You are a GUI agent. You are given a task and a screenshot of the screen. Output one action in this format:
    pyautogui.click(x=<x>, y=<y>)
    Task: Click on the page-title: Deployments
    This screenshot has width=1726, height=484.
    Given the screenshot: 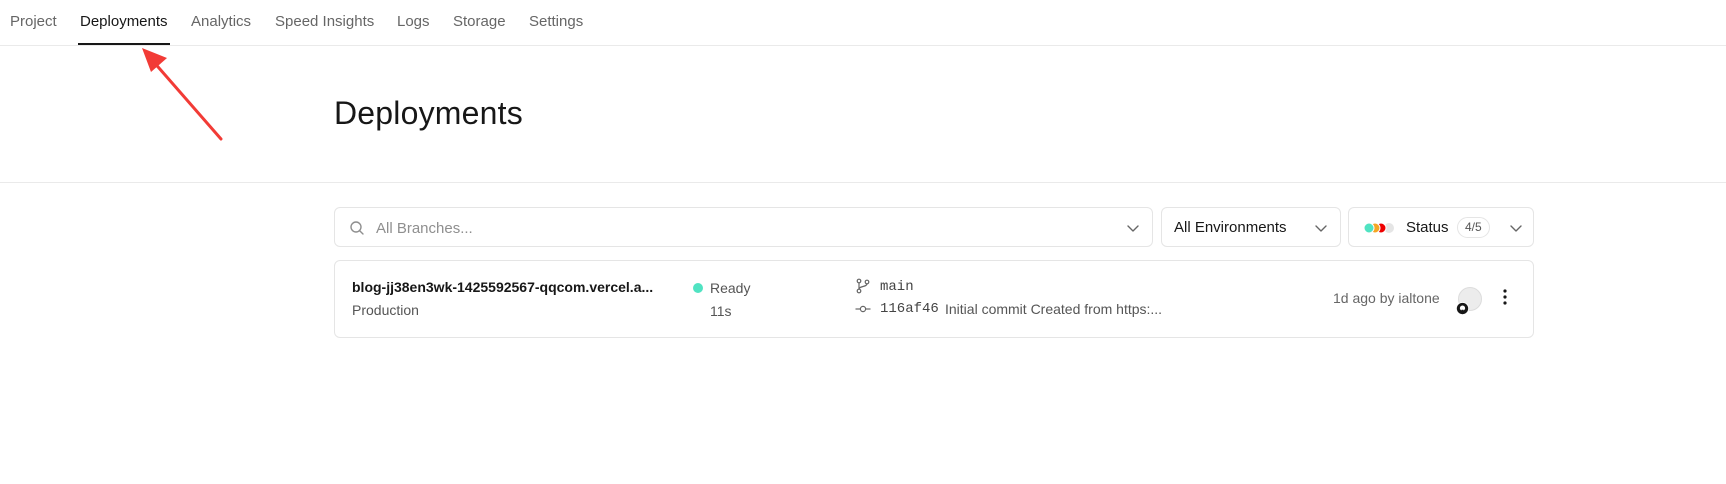 What is the action you would take?
    pyautogui.click(x=428, y=113)
    